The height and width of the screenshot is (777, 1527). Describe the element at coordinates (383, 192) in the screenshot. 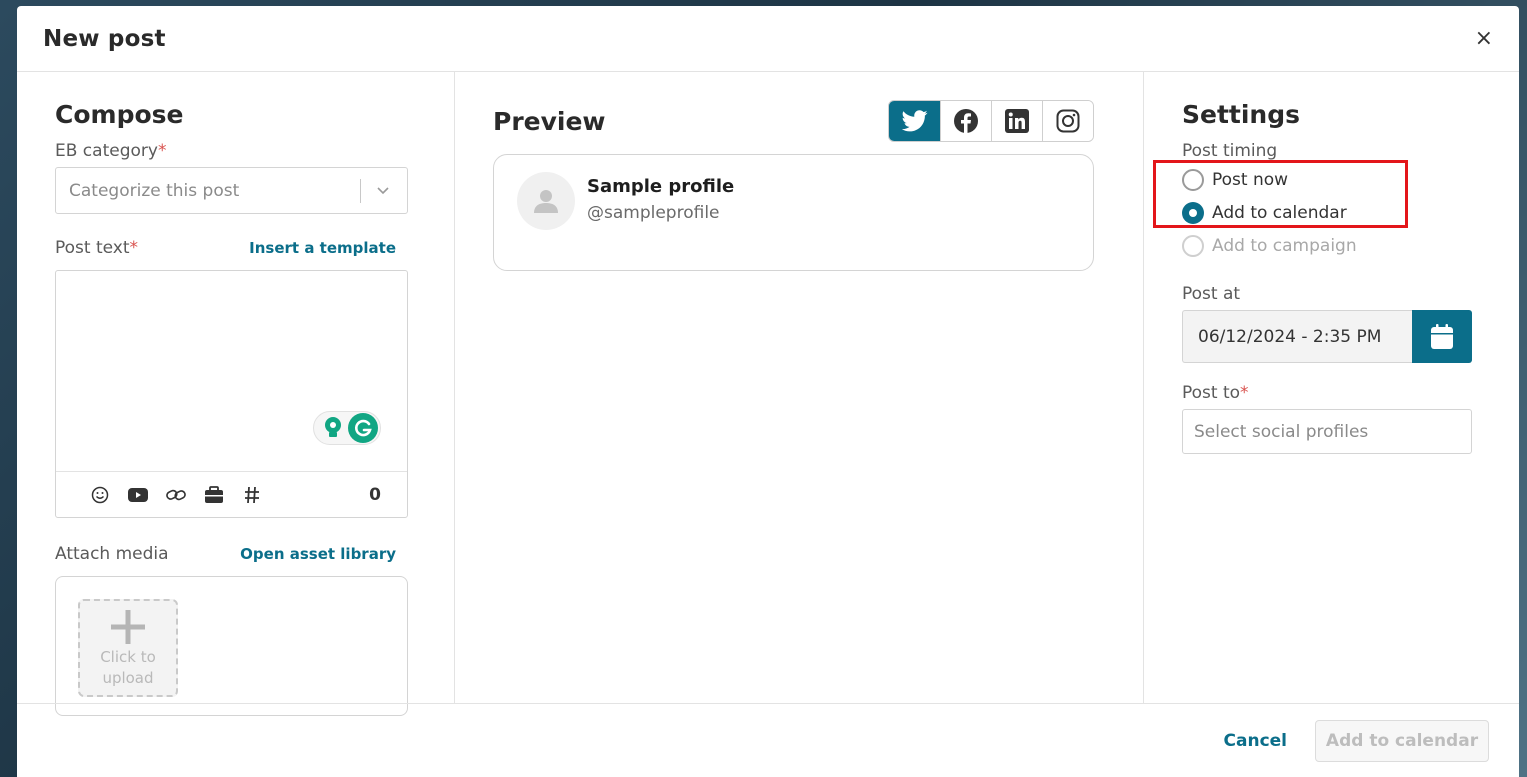

I see `chevron-down-icon` at that location.